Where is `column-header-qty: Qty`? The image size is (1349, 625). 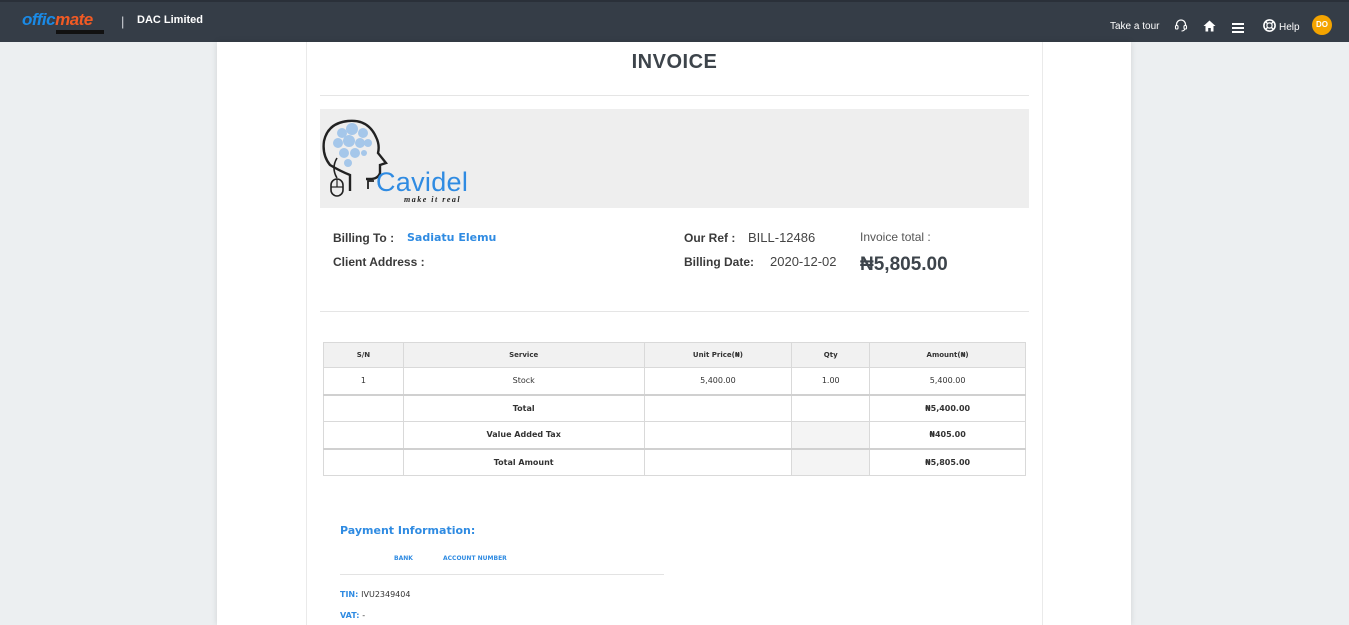
column-header-qty: Qty is located at coordinates (831, 355).